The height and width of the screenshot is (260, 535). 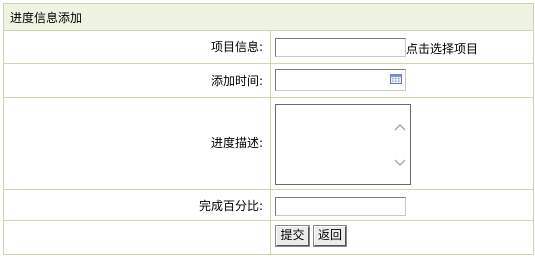 I want to click on description-label: 进度描述:, so click(x=236, y=143).